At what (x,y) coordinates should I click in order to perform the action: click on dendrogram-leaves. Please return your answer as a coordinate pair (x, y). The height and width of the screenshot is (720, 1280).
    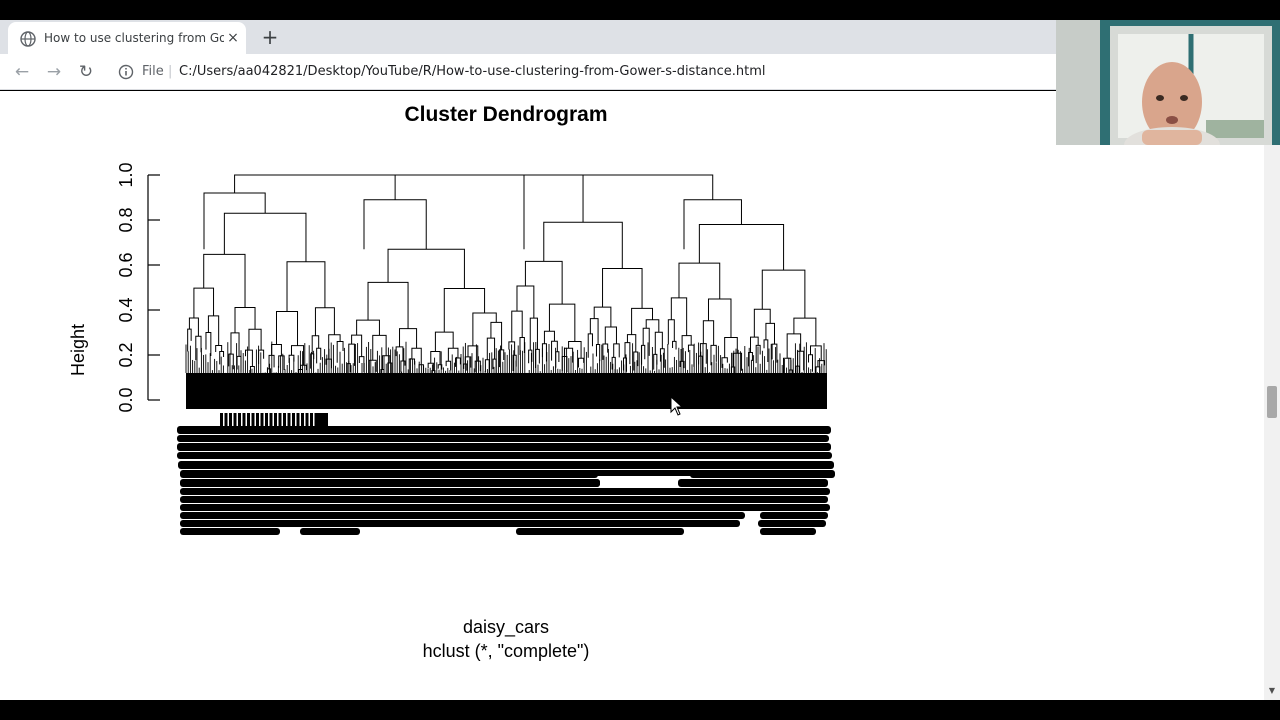
    Looking at the image, I should click on (506, 375).